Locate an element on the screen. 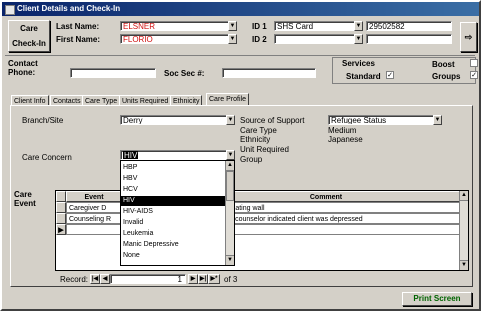 This screenshot has width=481, height=311. last-name-label: Last Name: is located at coordinates (78, 26).